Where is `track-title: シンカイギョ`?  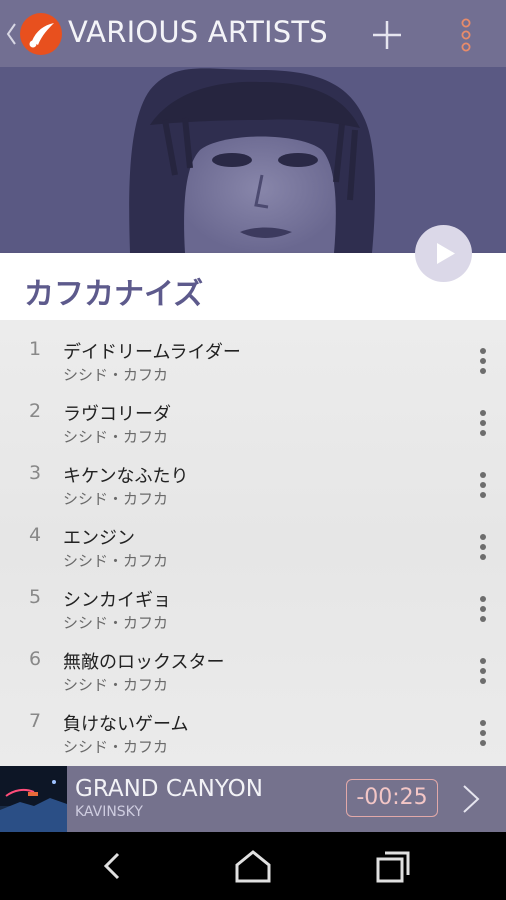
track-title: シンカイギョ is located at coordinates (117, 600).